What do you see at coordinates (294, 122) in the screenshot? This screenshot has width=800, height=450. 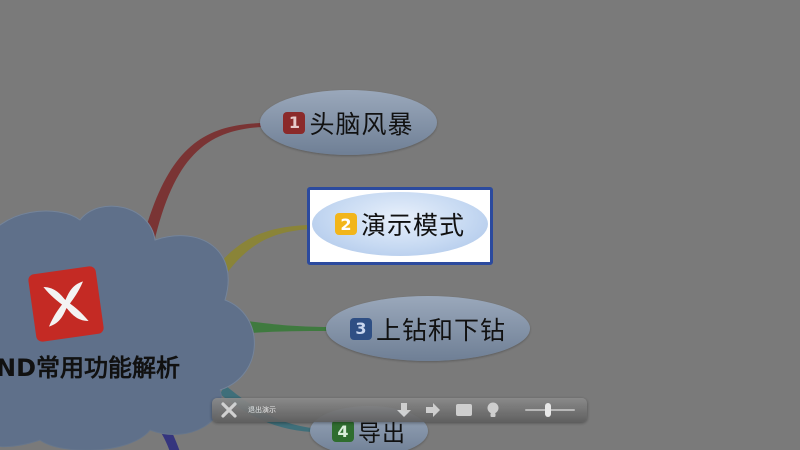 I see `topic-number-badge: 1` at bounding box center [294, 122].